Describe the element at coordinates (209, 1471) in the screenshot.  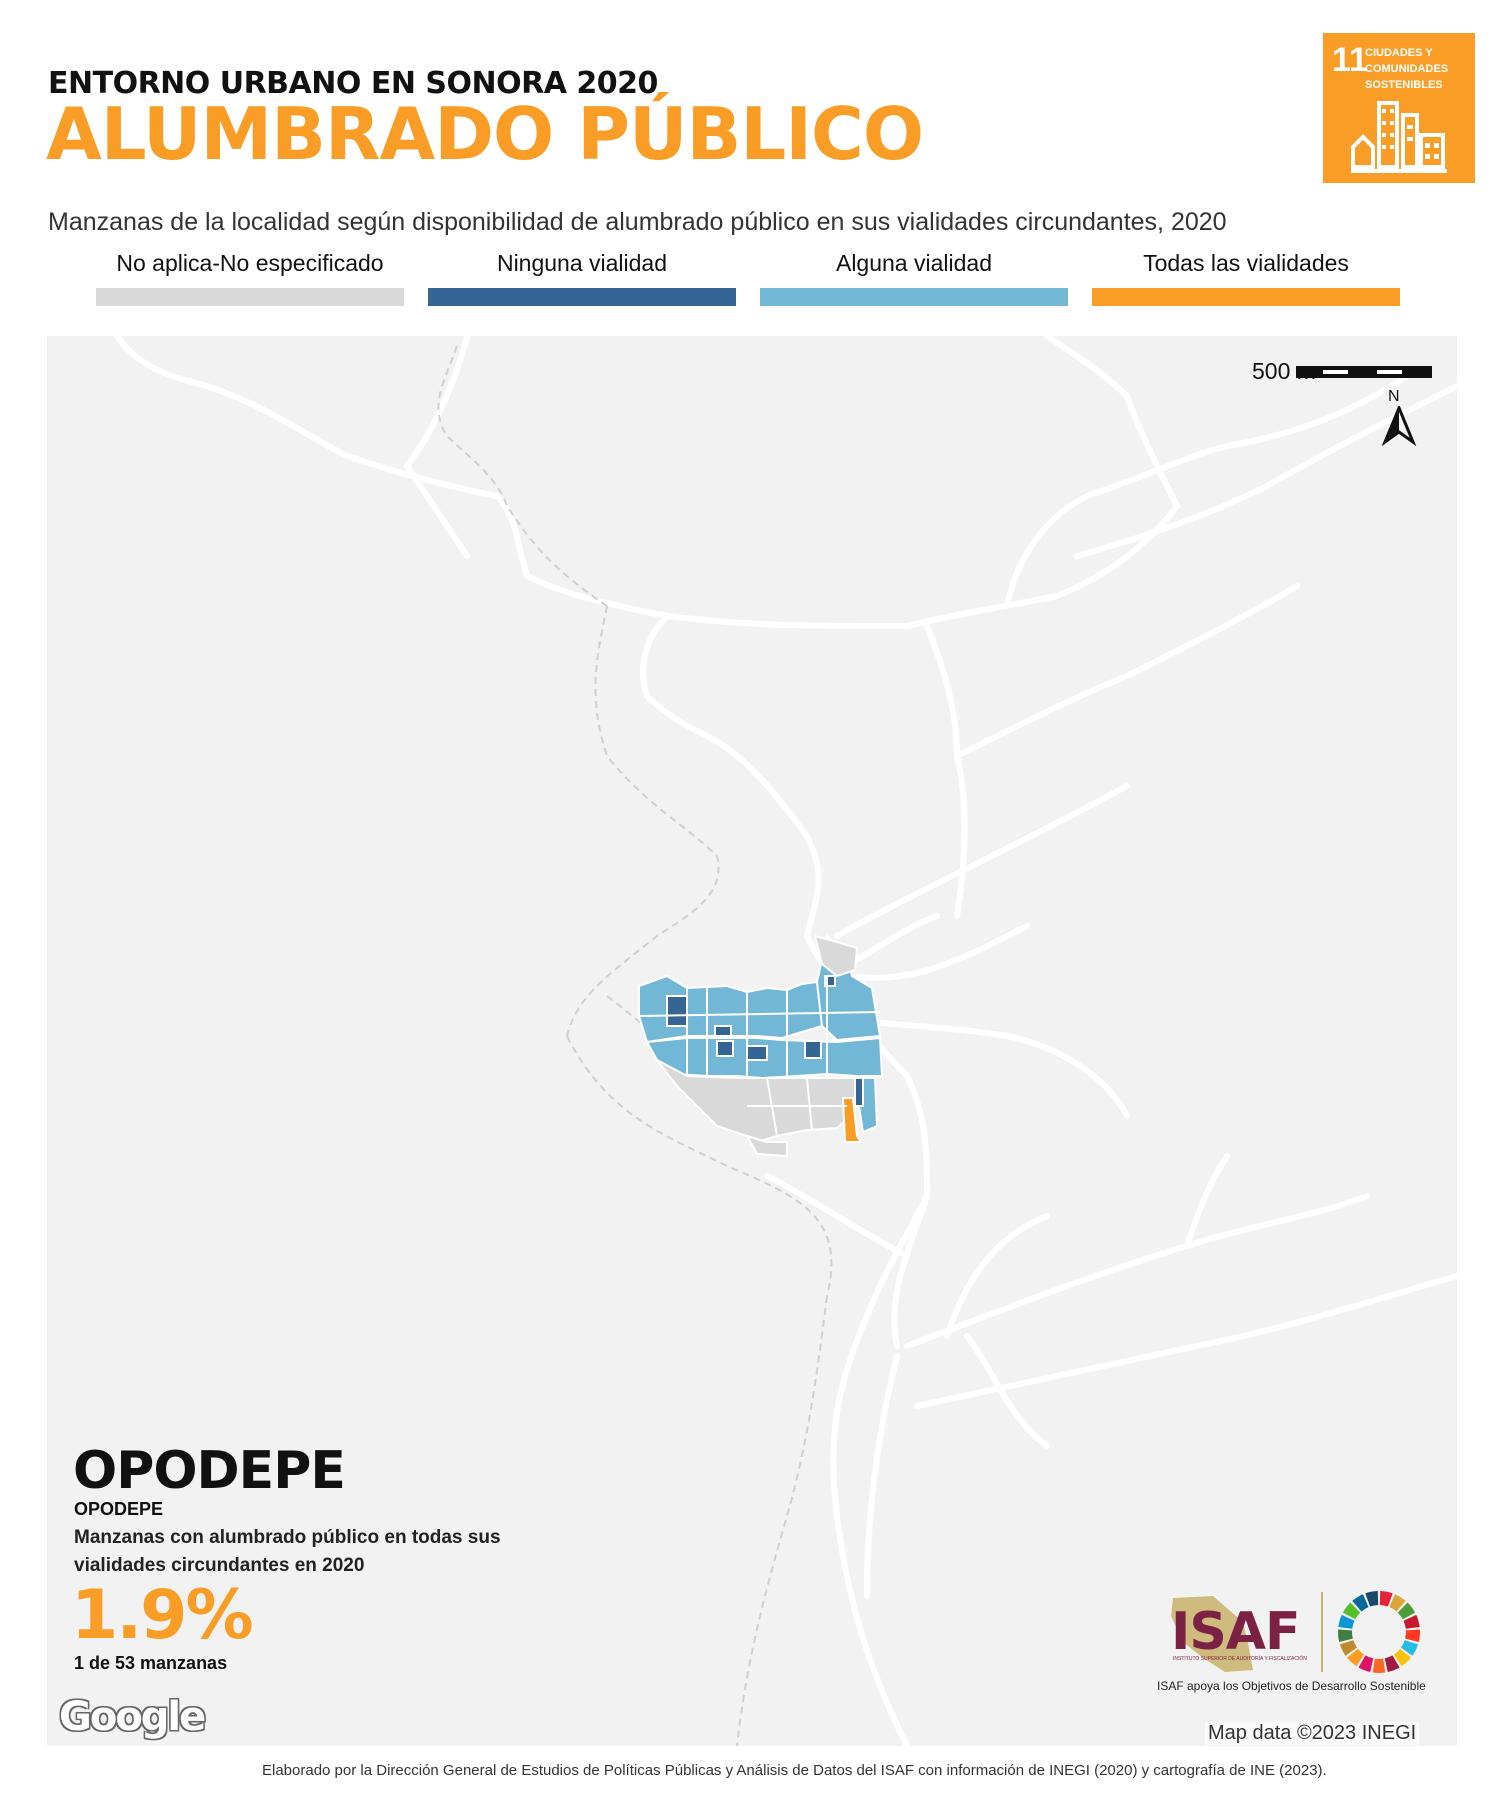
I see `municipality-name: OPODEPE` at that location.